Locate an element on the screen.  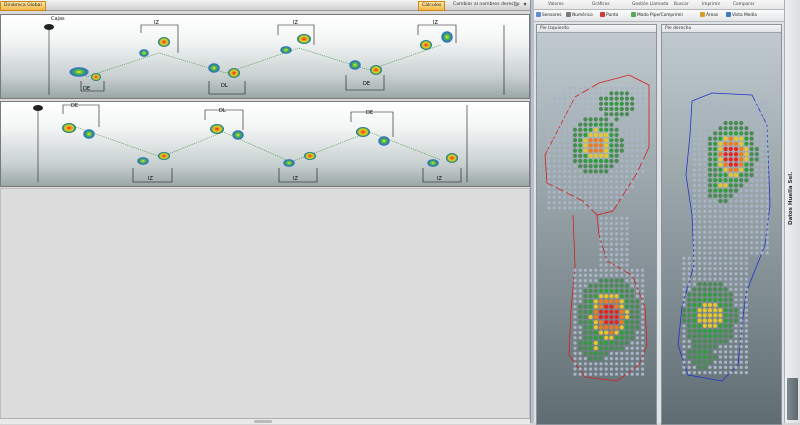
horizontal-scrollbar is located at coordinates (265, 421).